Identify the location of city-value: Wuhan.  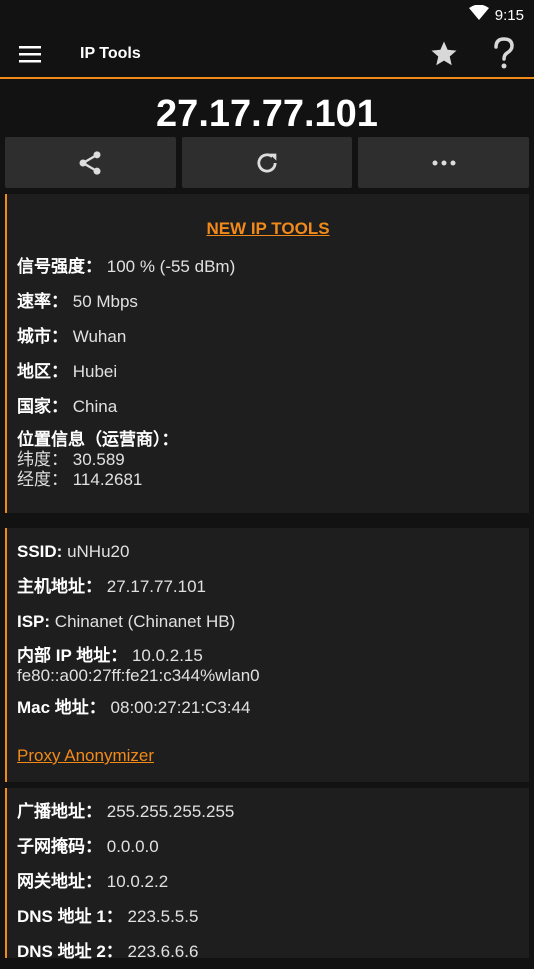
(99, 336).